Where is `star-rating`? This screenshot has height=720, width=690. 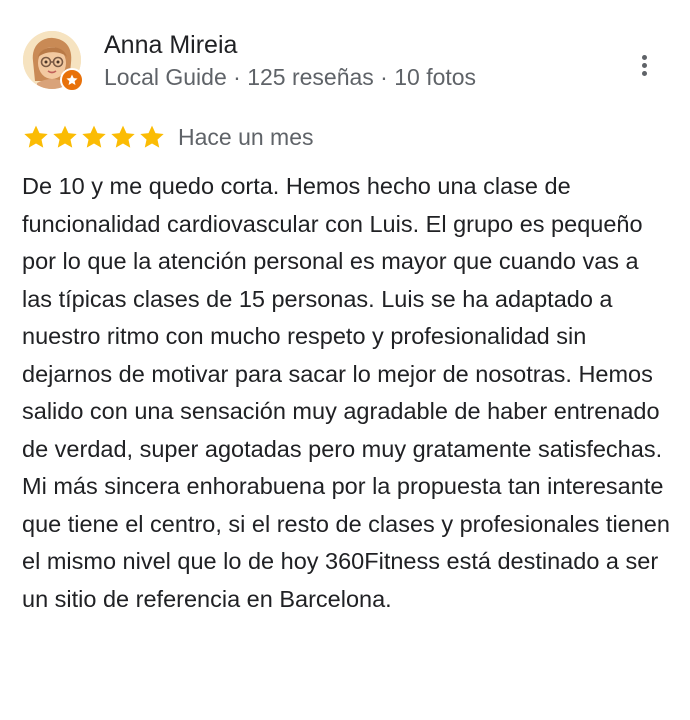
star-rating is located at coordinates (94, 137).